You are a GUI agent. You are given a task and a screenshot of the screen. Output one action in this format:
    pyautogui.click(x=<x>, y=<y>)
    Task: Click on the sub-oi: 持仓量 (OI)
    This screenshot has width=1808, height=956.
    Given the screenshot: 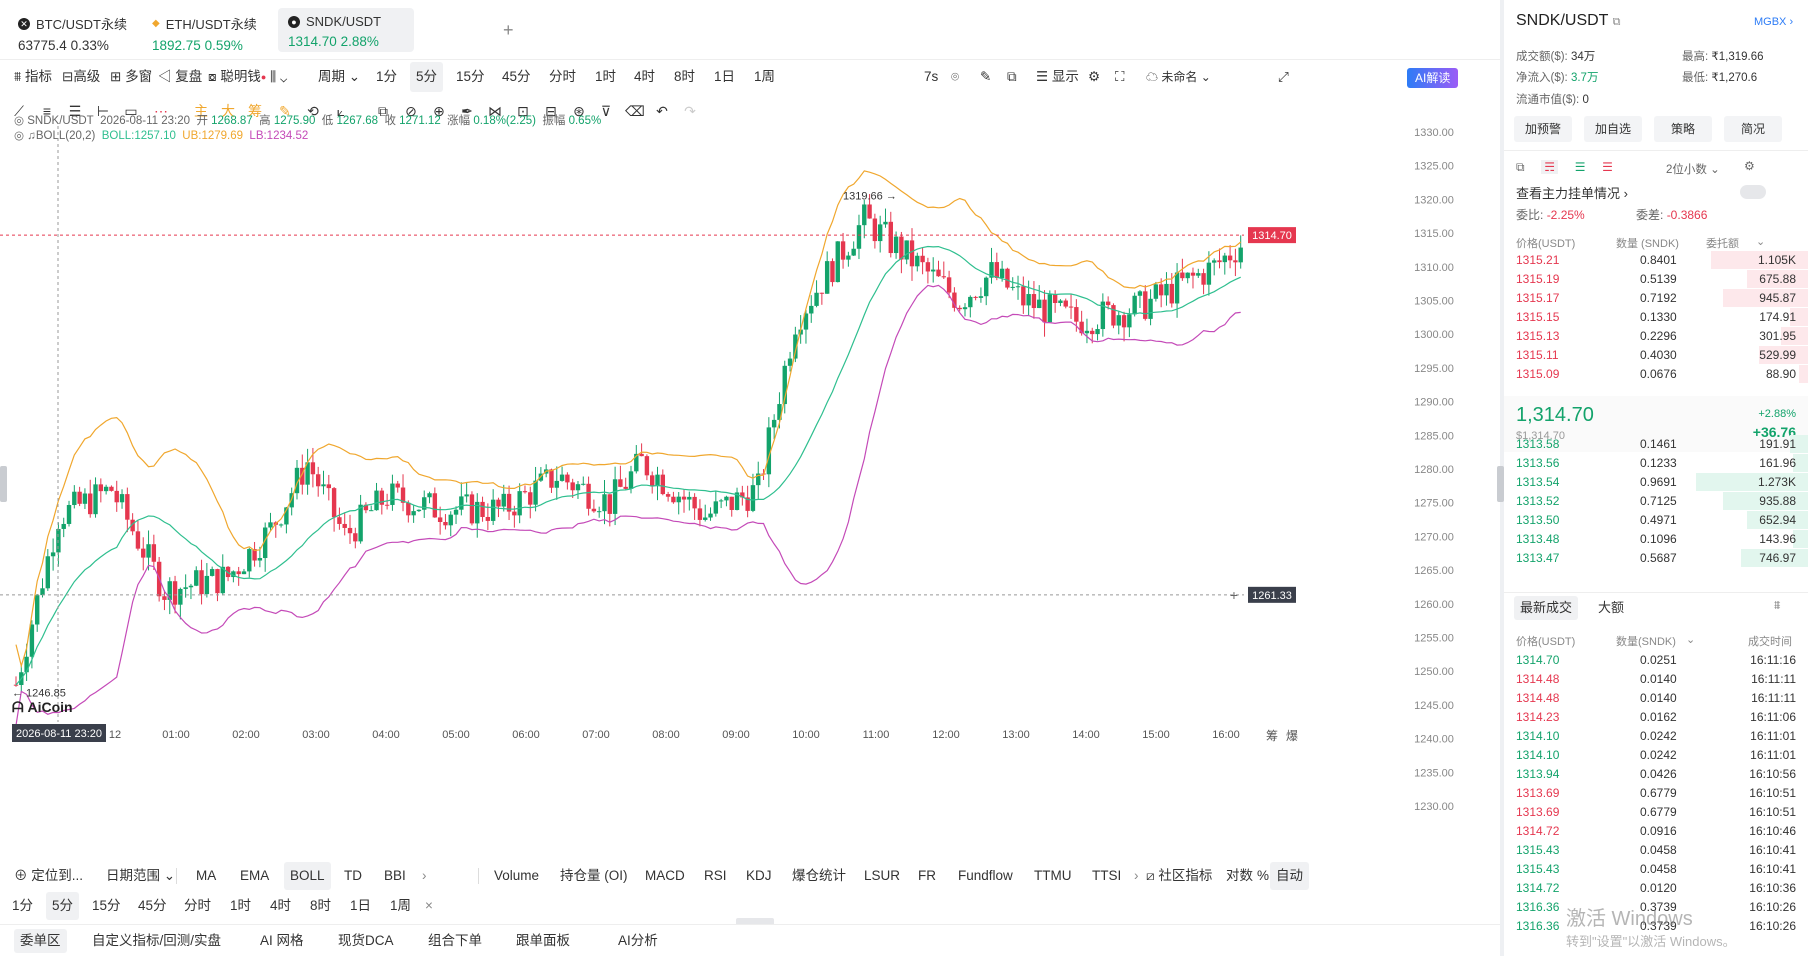 What is the action you would take?
    pyautogui.click(x=594, y=876)
    